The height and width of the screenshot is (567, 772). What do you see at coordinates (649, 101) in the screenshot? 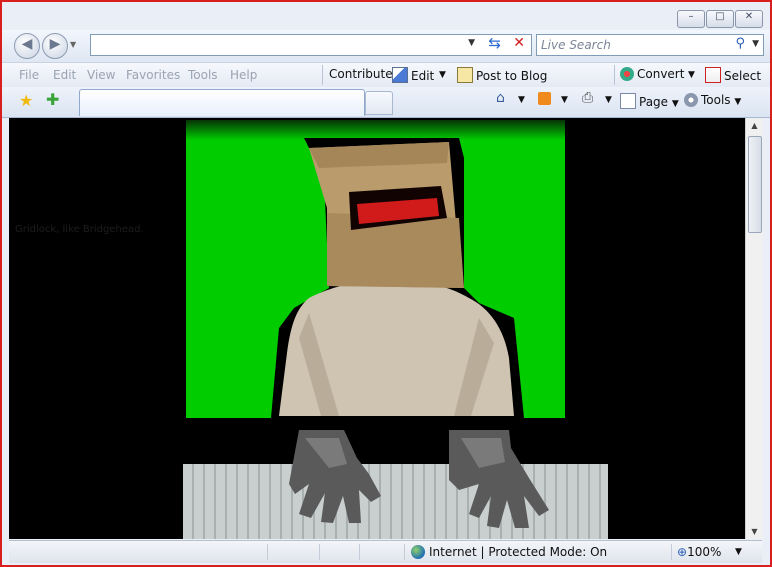
I see `page-menu-button: Page ▼` at bounding box center [649, 101].